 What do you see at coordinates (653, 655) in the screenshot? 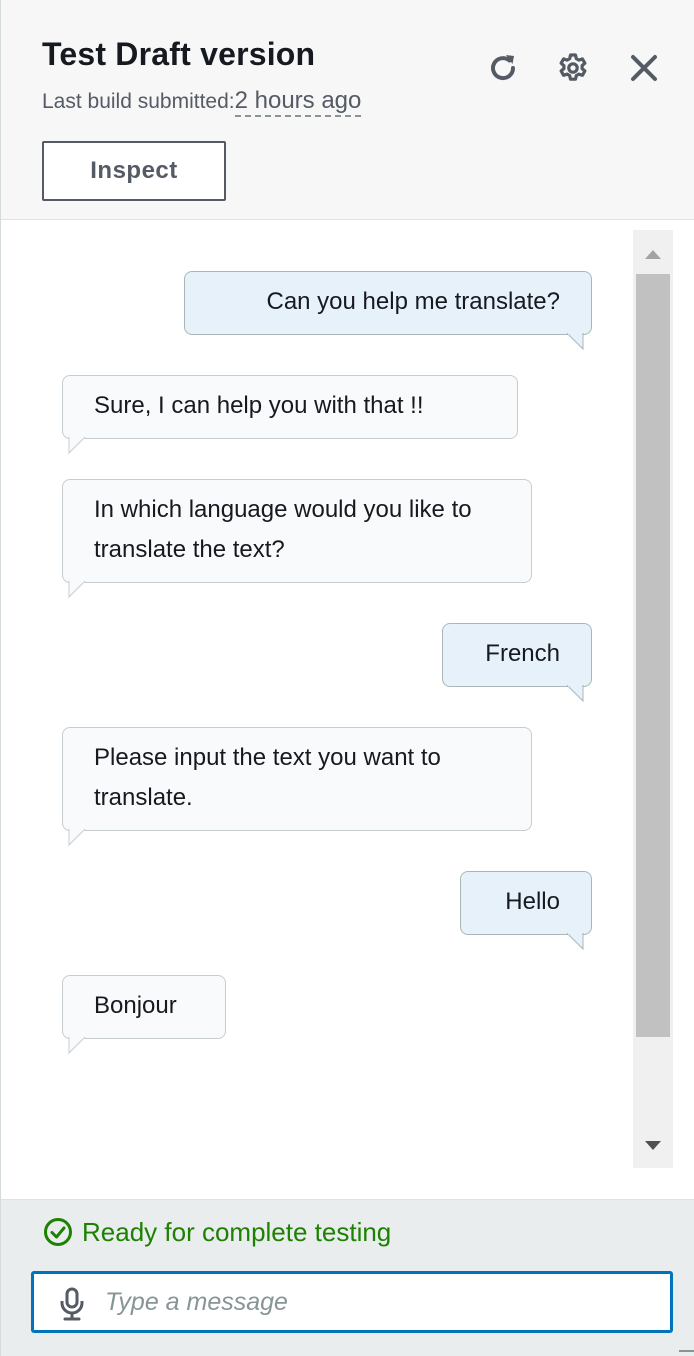
I see `scrollbar-thumb` at bounding box center [653, 655].